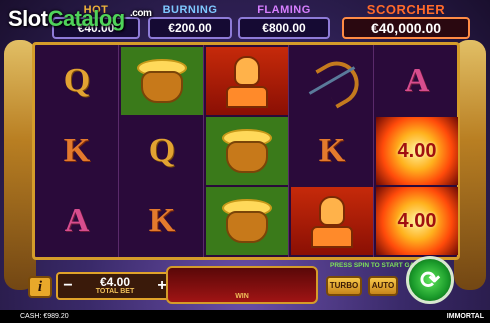 This screenshot has height=323, width=490. What do you see at coordinates (115, 291) in the screenshot?
I see `total-bet-label: TOTAL BET` at bounding box center [115, 291].